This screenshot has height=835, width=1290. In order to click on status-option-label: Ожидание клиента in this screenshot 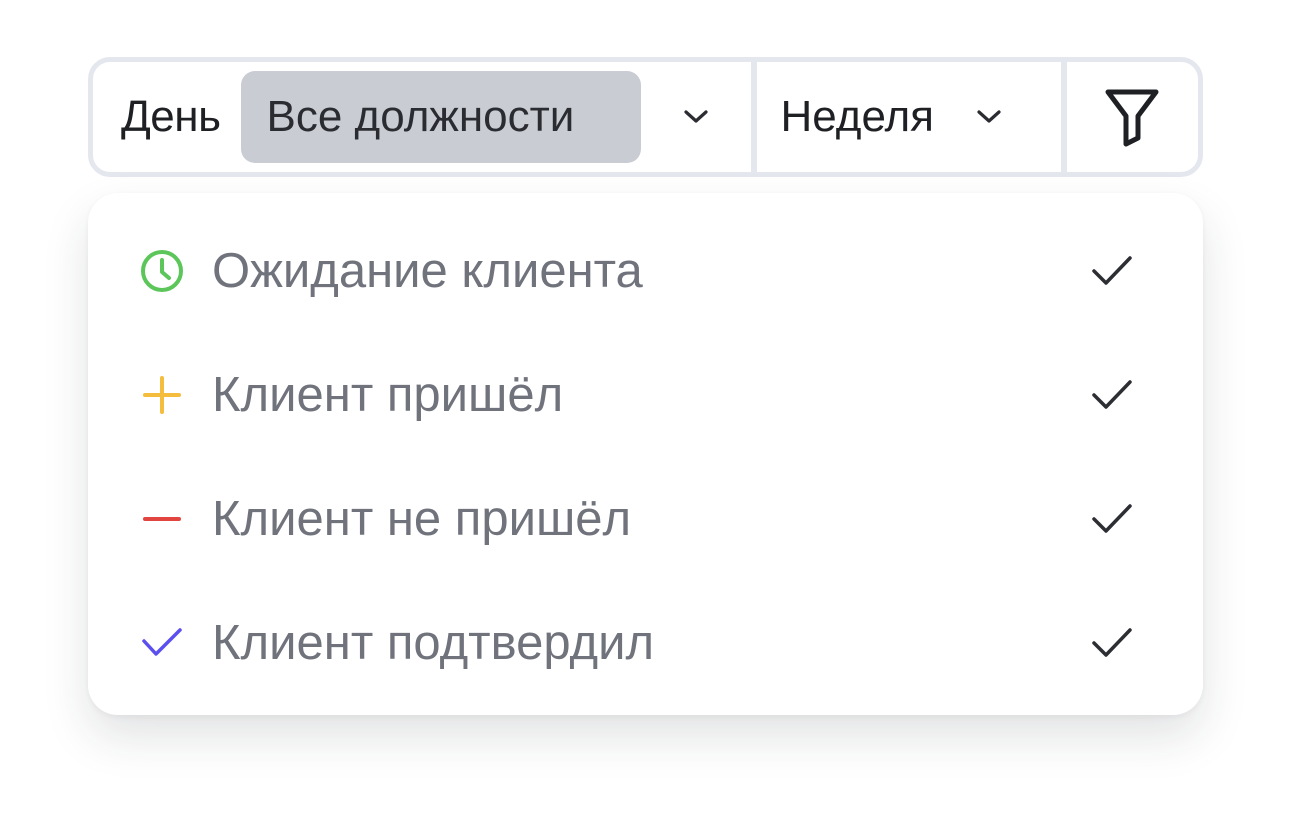, I will do `click(427, 271)`.